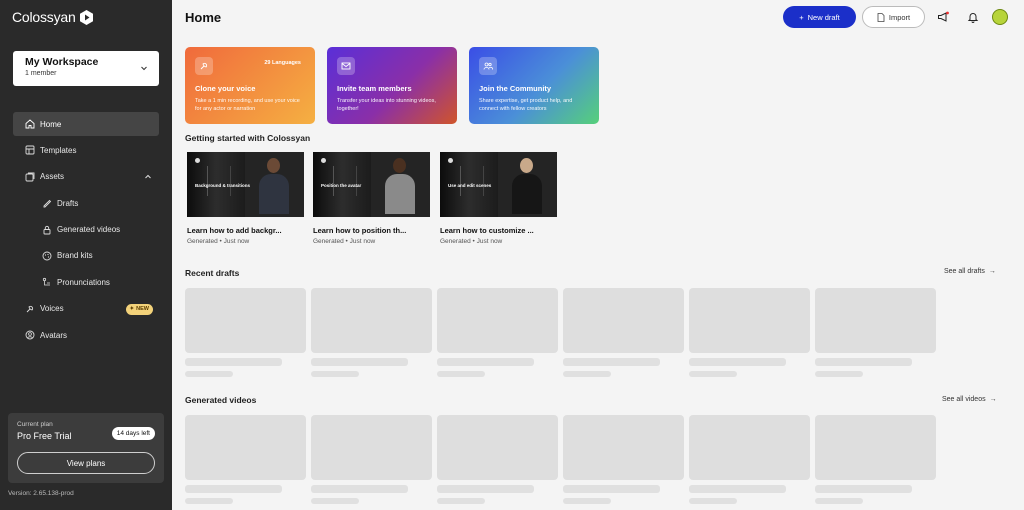 The width and height of the screenshot is (1024, 510). I want to click on palette-icon, so click(47, 256).